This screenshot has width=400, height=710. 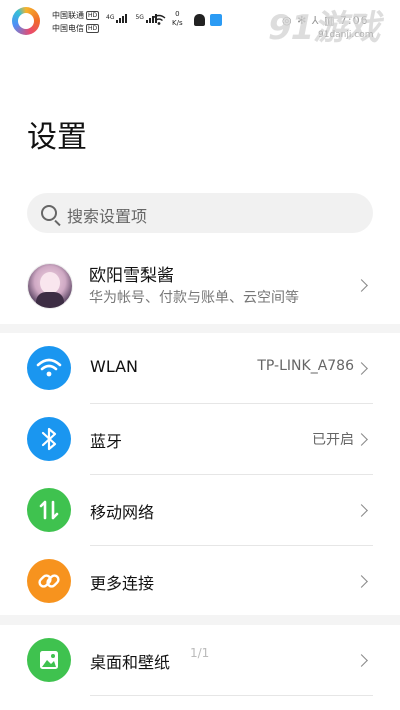 I want to click on wifi-status-icon, so click(x=159, y=19).